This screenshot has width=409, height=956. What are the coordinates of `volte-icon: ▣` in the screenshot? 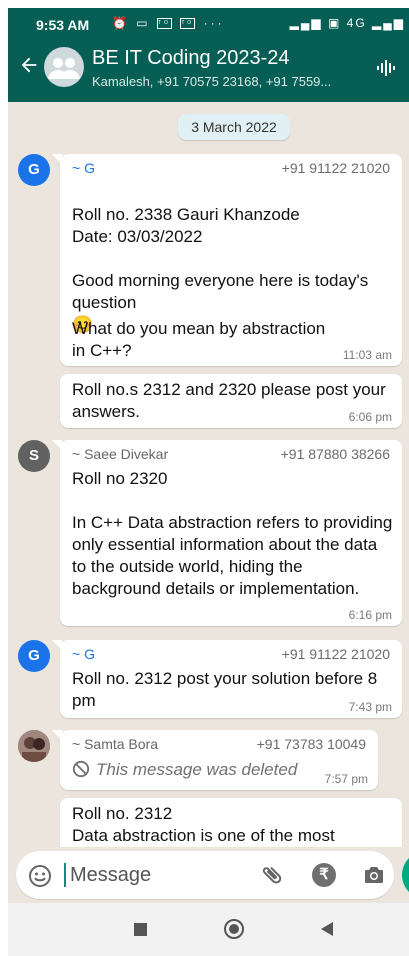 It's located at (334, 23).